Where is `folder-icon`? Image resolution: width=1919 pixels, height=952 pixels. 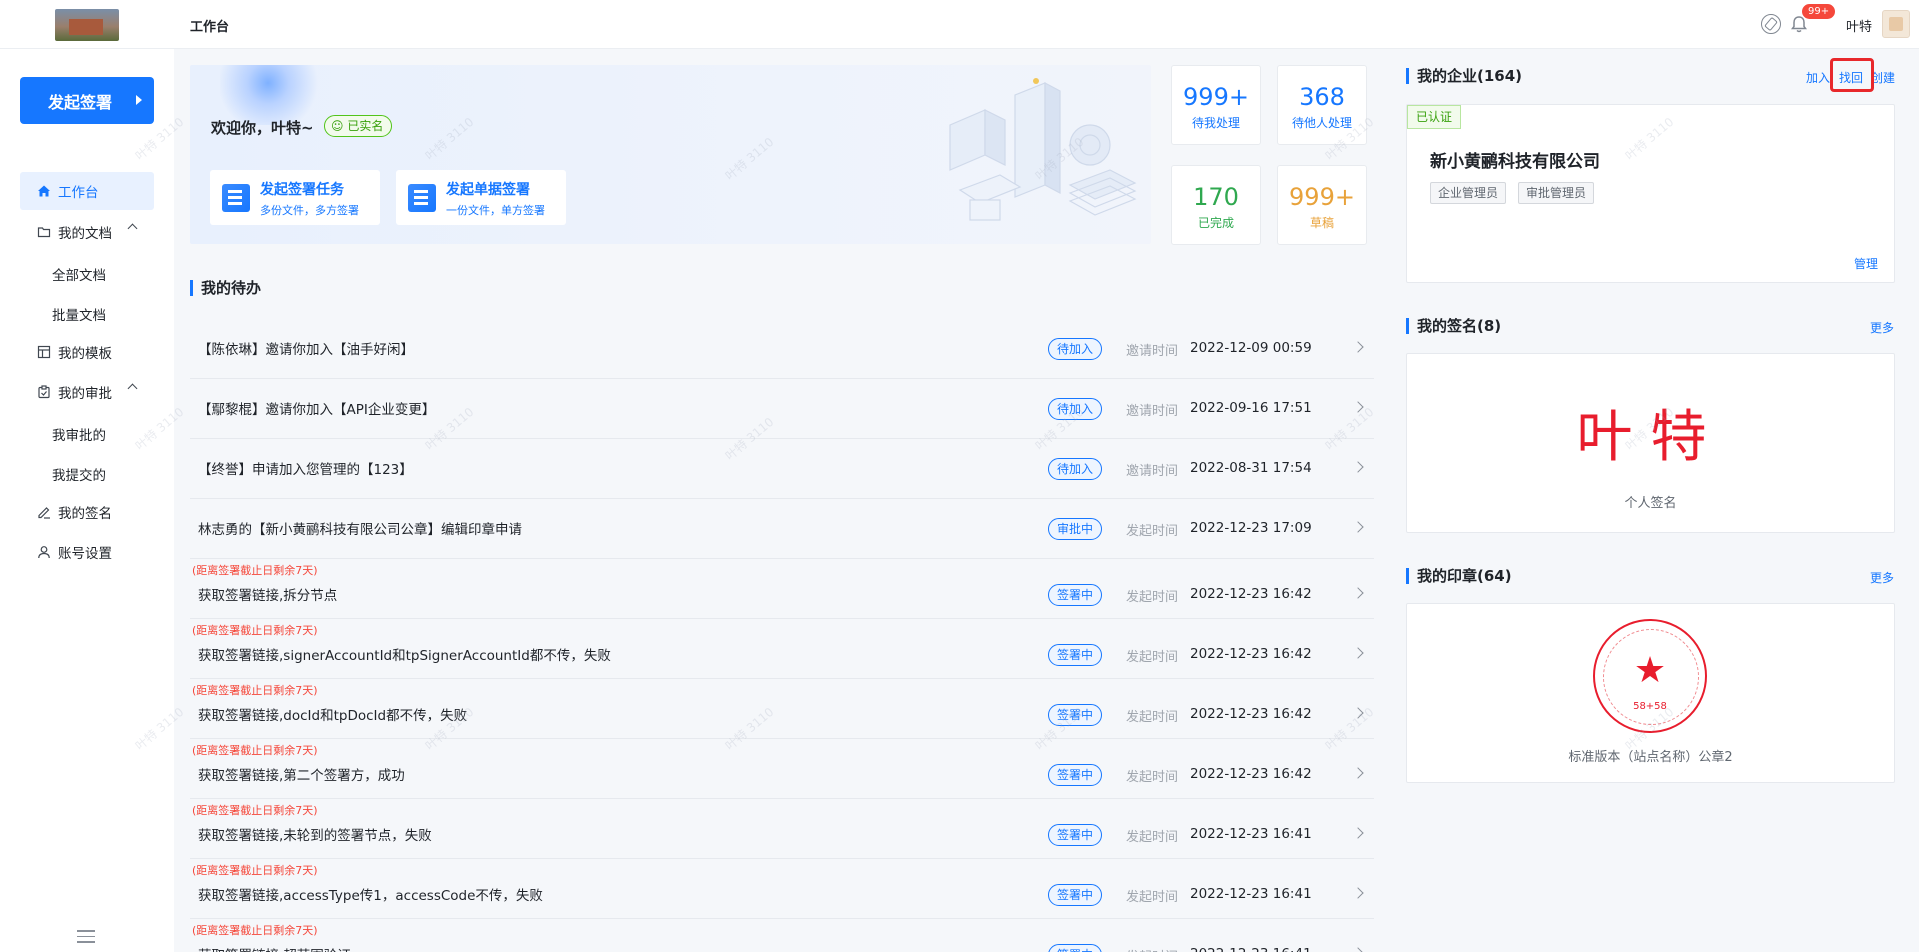 folder-icon is located at coordinates (44, 232).